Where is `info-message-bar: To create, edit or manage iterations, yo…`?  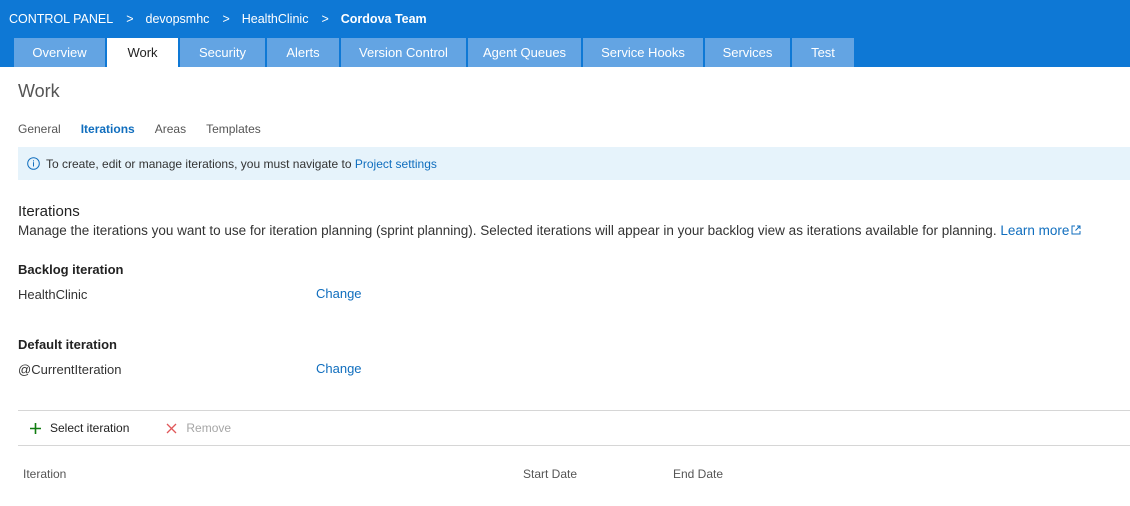 info-message-bar: To create, edit or manage iterations, yo… is located at coordinates (574, 163).